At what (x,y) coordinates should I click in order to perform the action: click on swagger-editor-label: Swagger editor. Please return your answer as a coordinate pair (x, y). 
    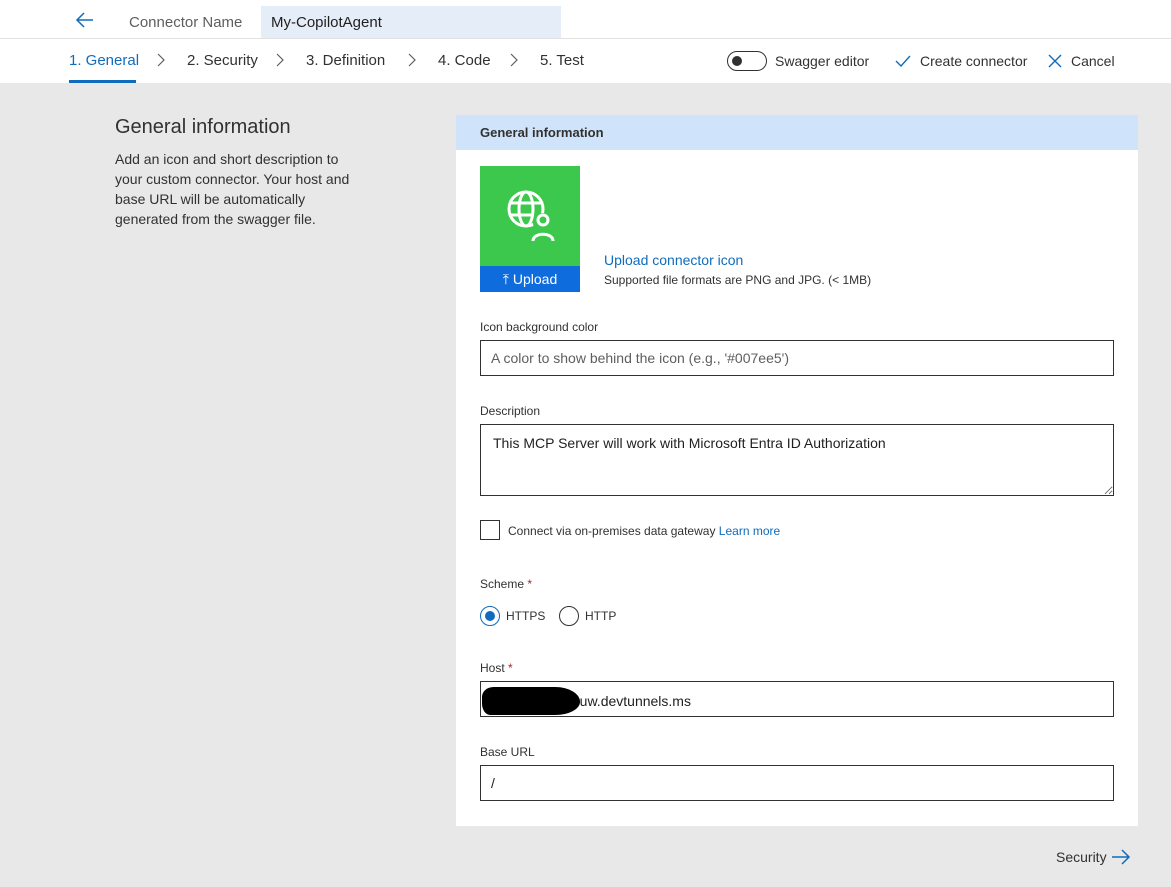
    Looking at the image, I should click on (822, 61).